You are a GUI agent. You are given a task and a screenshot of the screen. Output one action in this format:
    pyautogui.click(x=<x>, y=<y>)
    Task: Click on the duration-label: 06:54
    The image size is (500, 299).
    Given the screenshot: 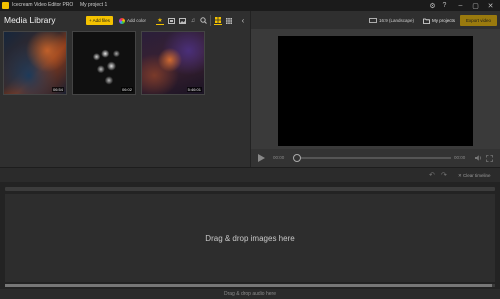 What is the action you would take?
    pyautogui.click(x=57, y=89)
    